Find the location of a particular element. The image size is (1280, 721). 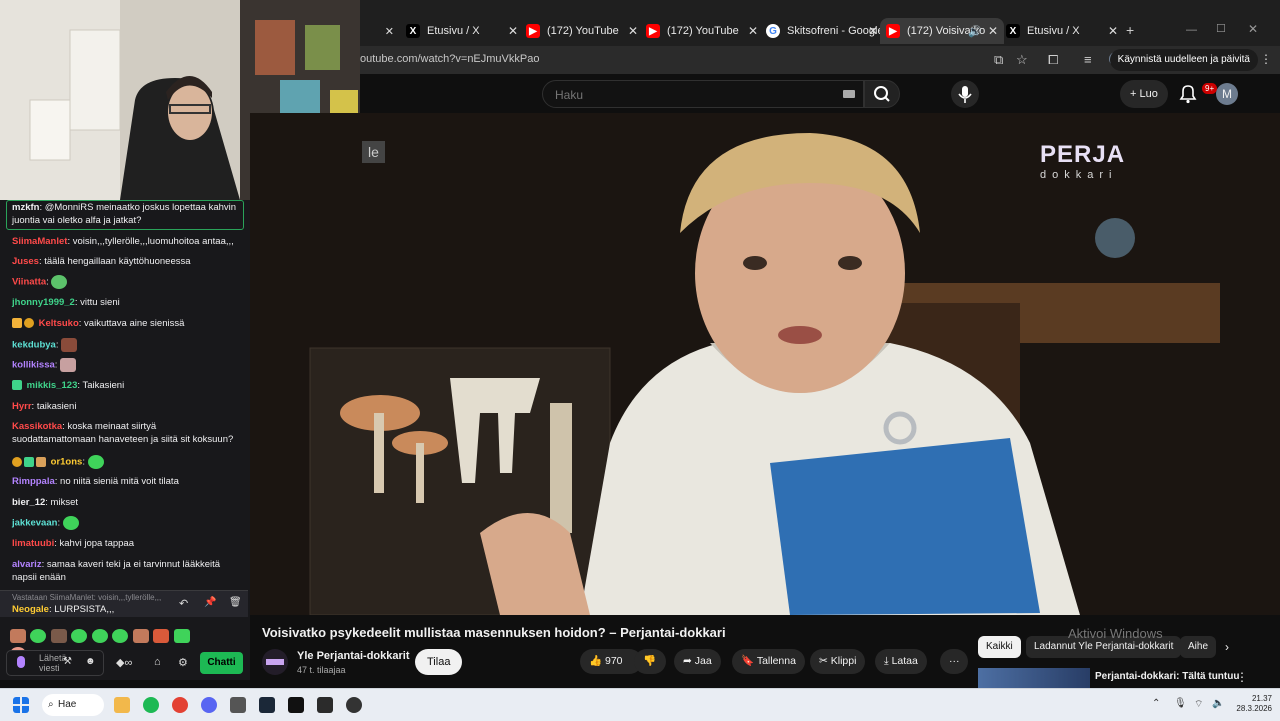

taskbar-search: ⌕ Hae is located at coordinates (73, 705).